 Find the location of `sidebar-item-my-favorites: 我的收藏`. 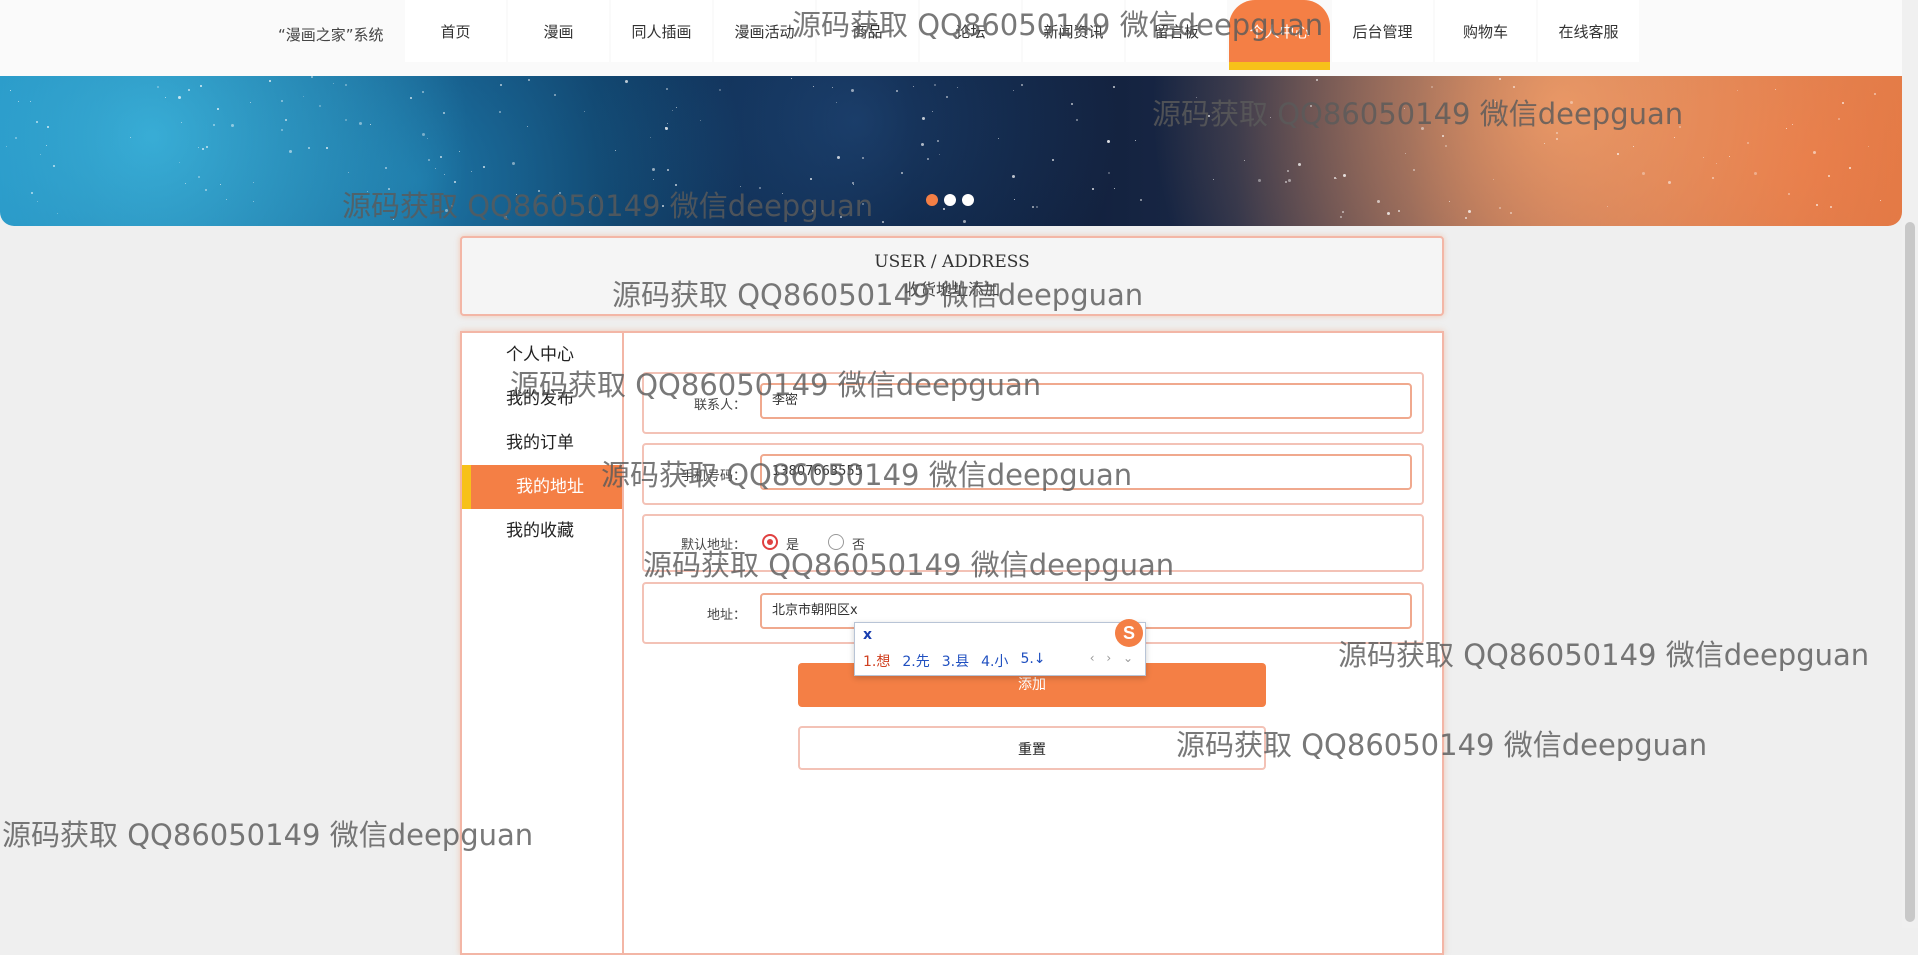

sidebar-item-my-favorites: 我的收藏 is located at coordinates (542, 531).